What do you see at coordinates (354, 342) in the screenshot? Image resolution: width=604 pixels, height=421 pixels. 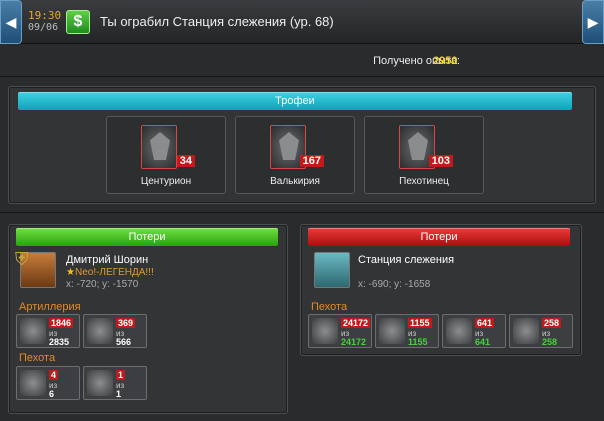 I see `unit-total-count: 24172` at bounding box center [354, 342].